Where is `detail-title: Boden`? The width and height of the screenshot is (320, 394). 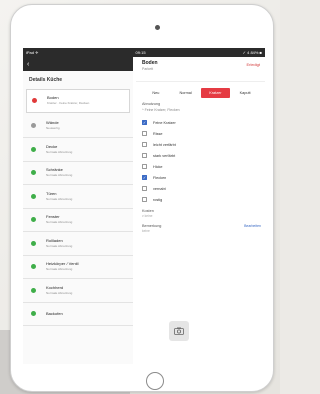 detail-title: Boden is located at coordinates (150, 63).